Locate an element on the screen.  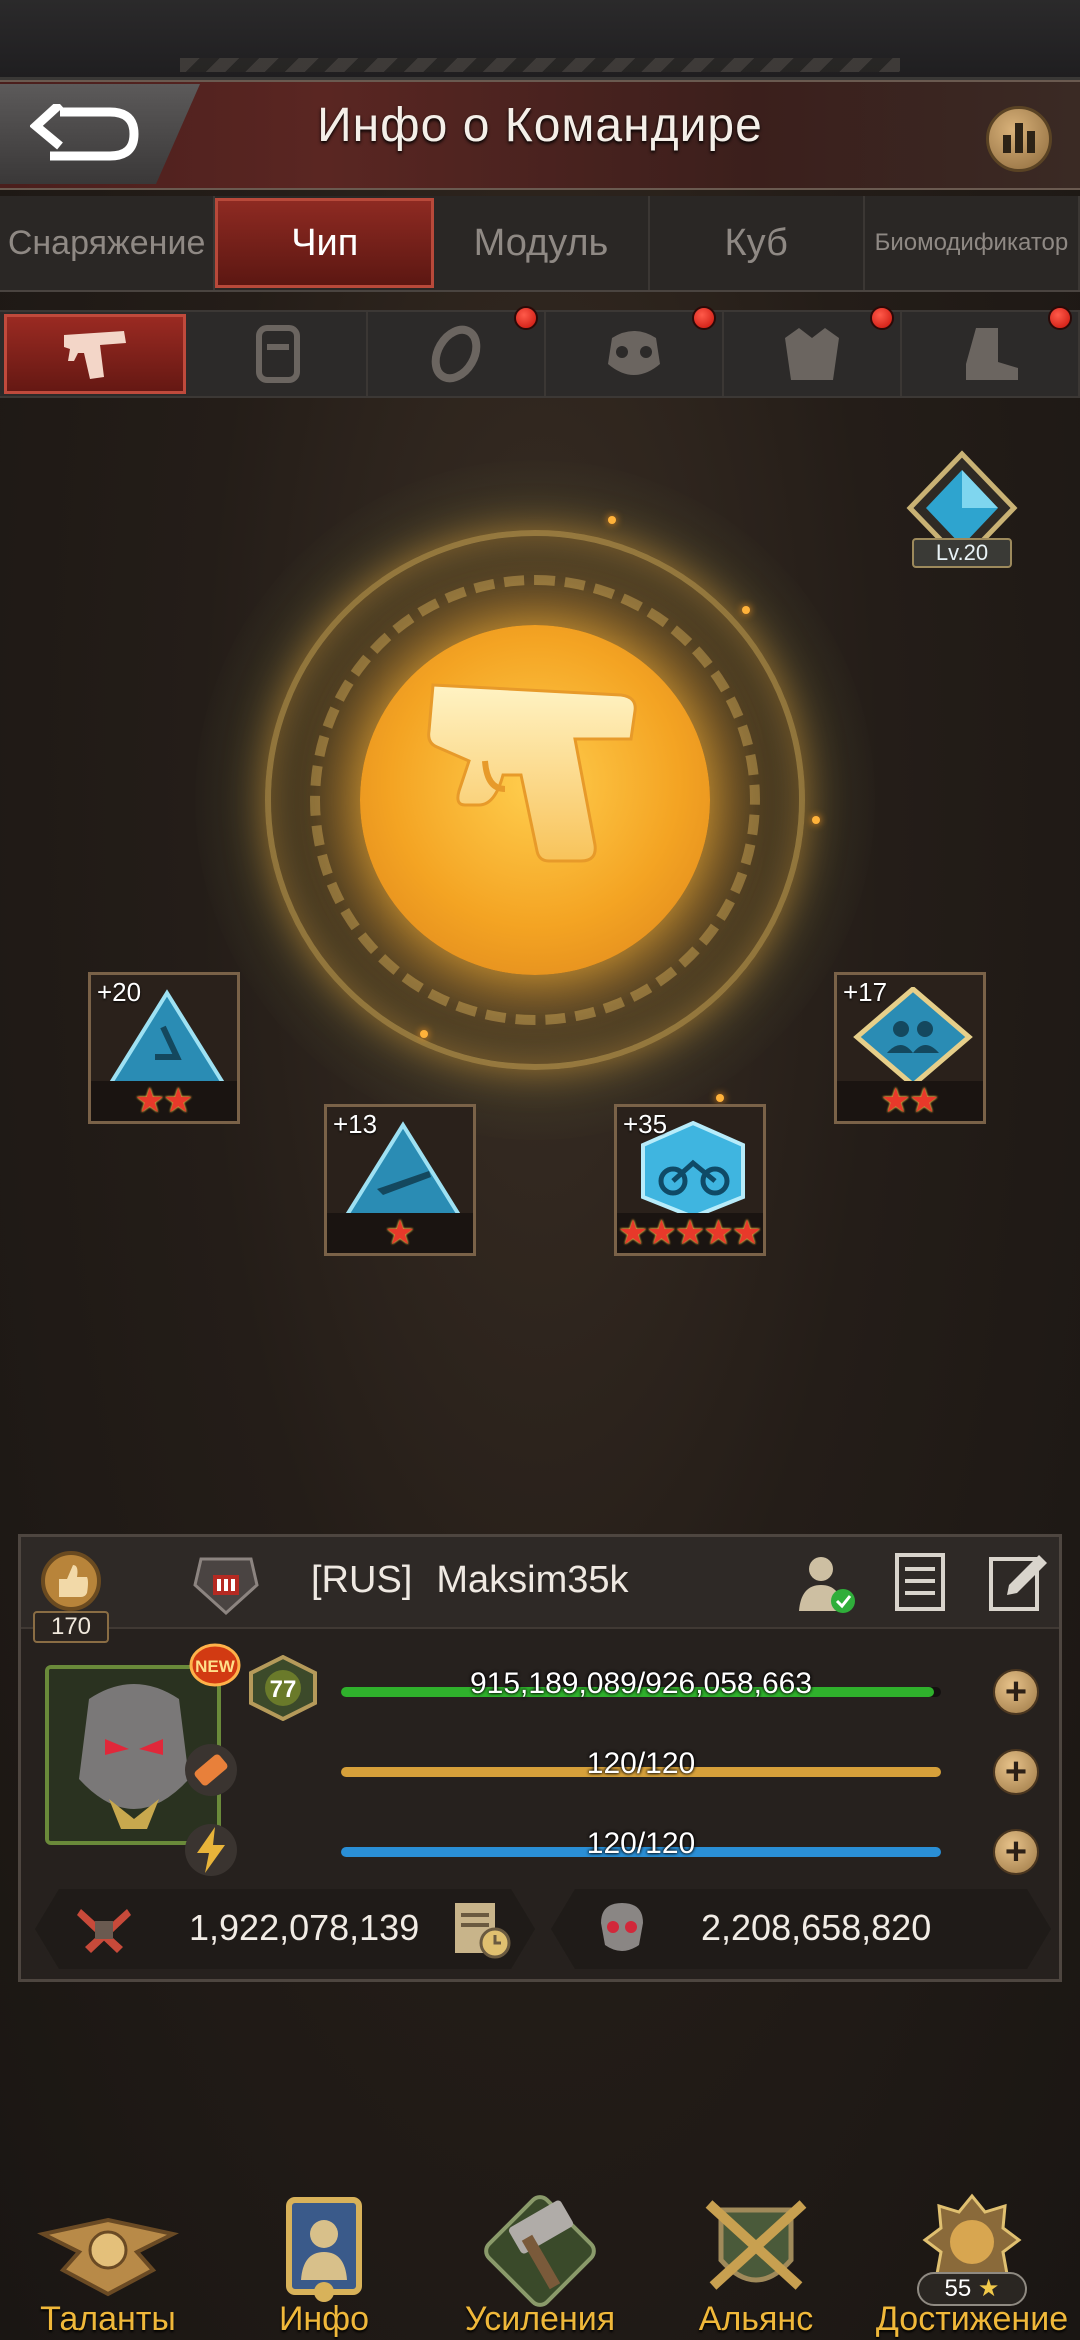
thumbs-up-medal-icon is located at coordinates (71, 1581).